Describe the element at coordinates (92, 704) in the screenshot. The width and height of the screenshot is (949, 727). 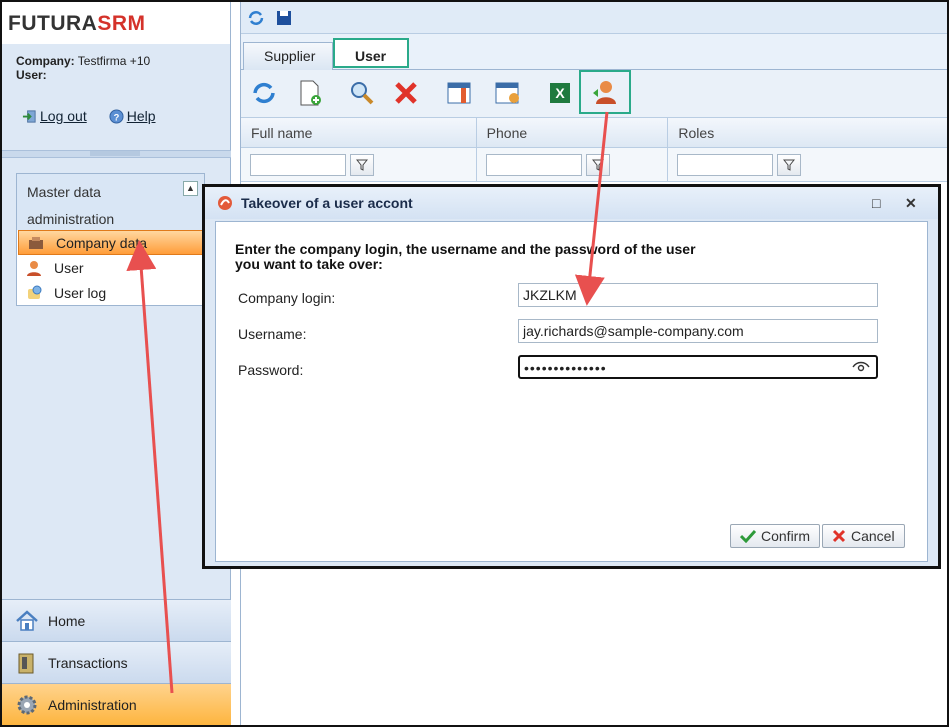
I see `nav-administration-label: Administration` at that location.